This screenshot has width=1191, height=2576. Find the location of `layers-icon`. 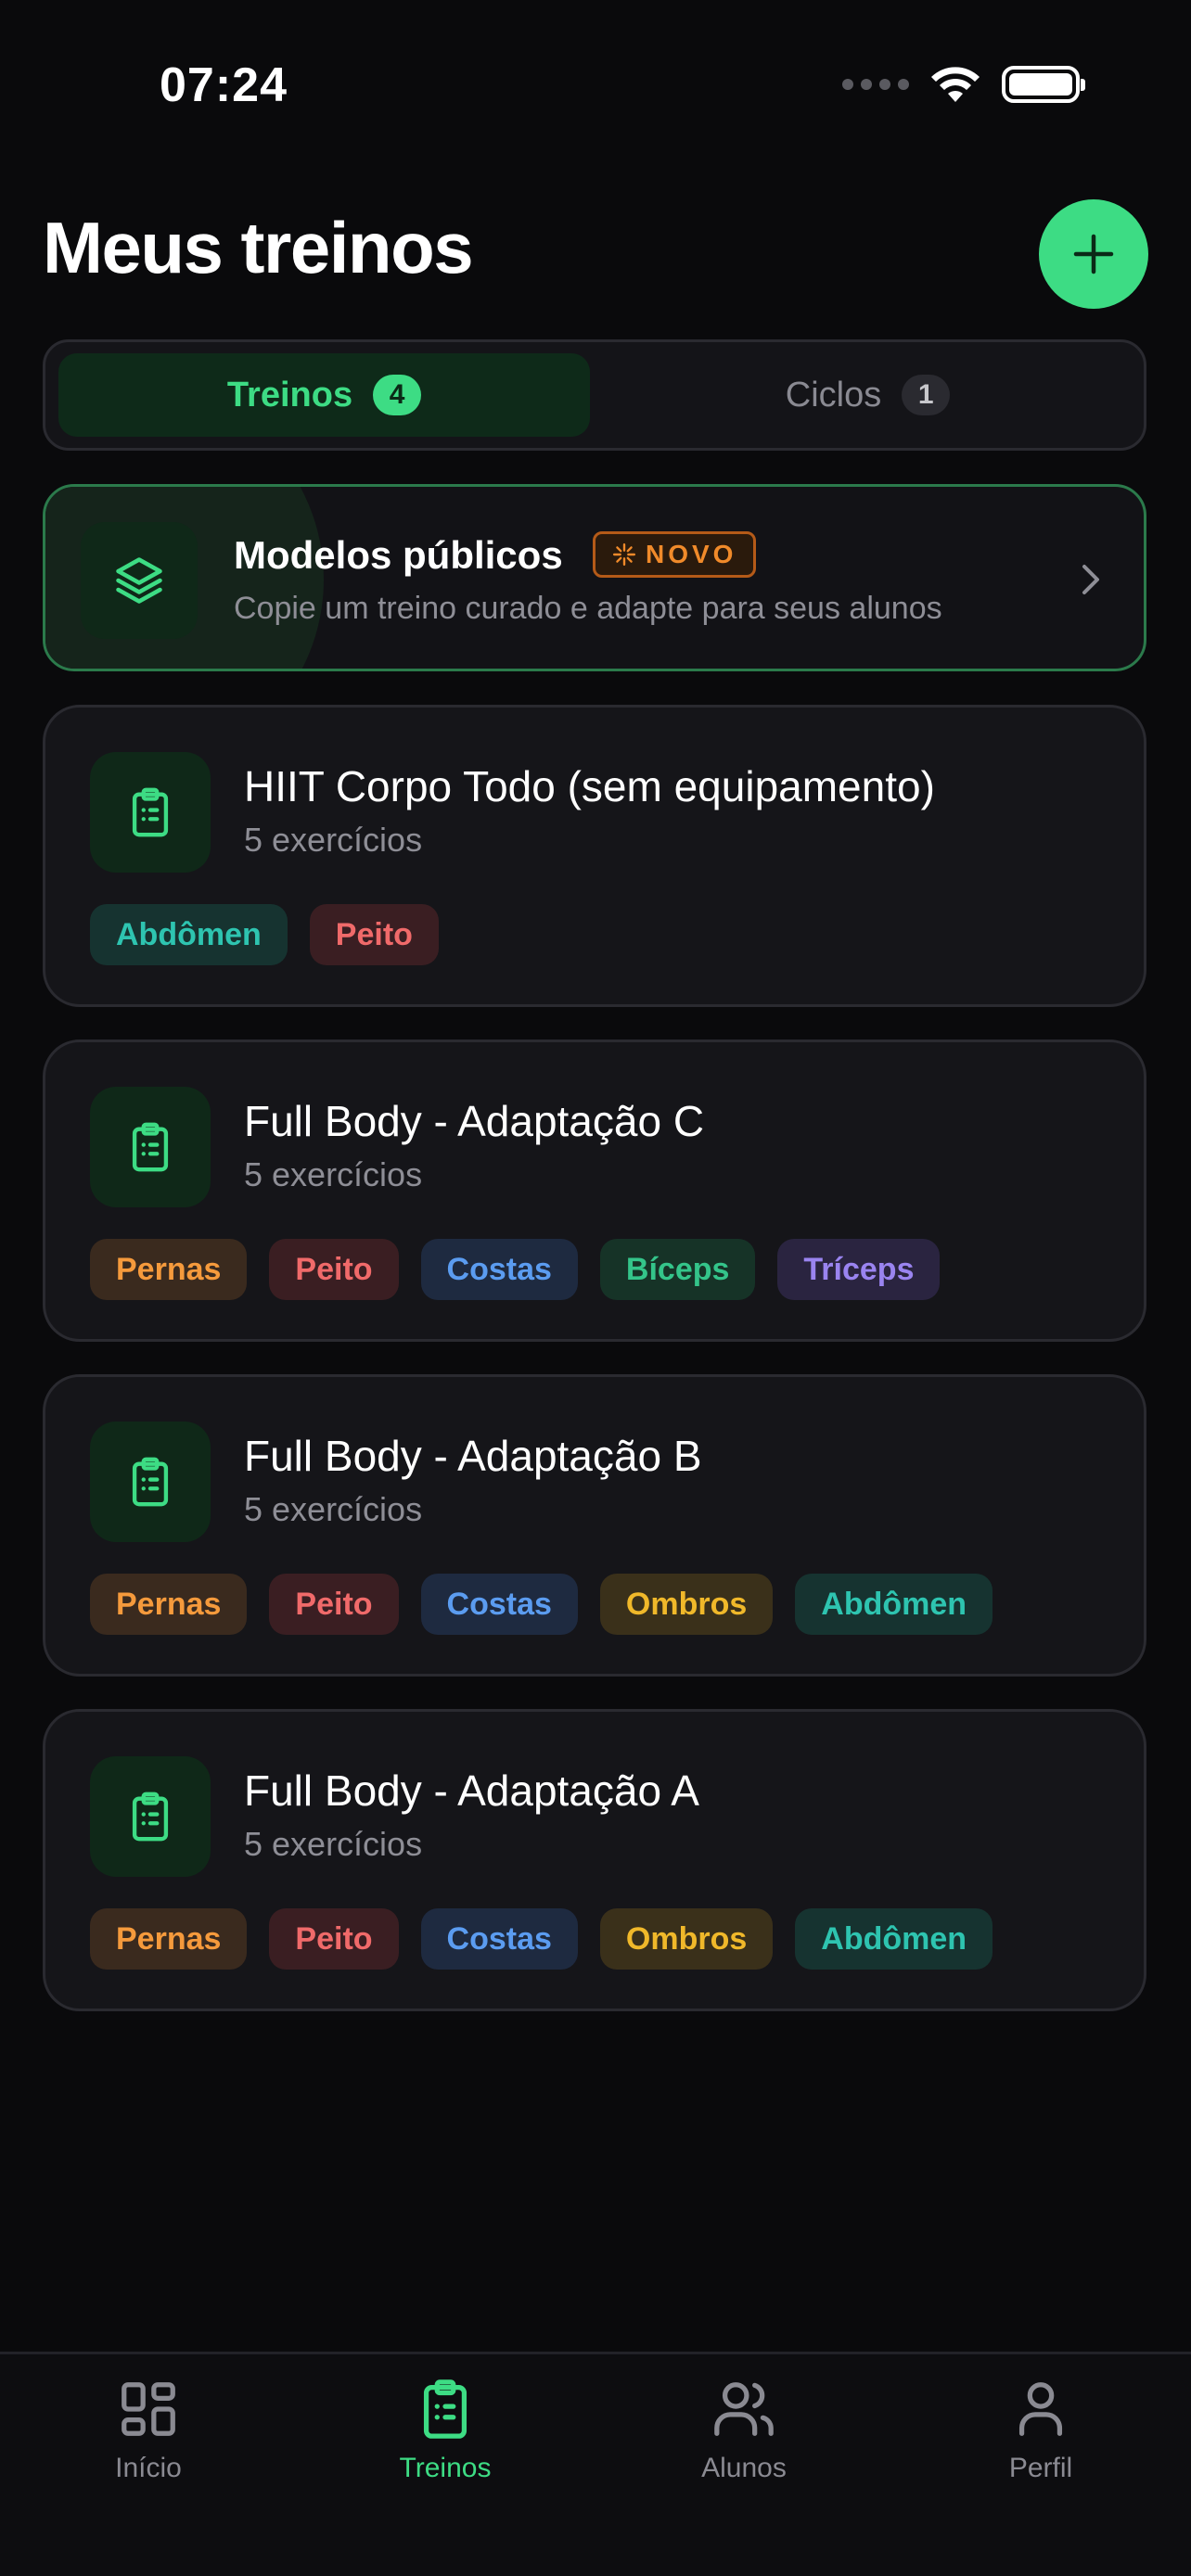

layers-icon is located at coordinates (139, 580).